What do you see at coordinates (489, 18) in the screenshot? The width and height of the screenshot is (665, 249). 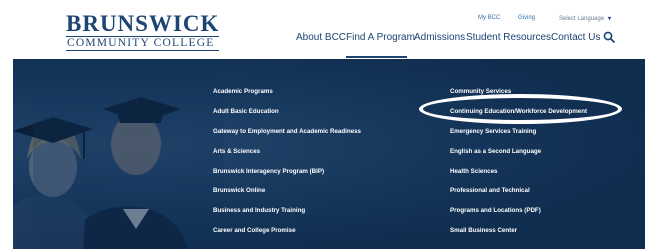 I see `mybcc-link: My BCC` at bounding box center [489, 18].